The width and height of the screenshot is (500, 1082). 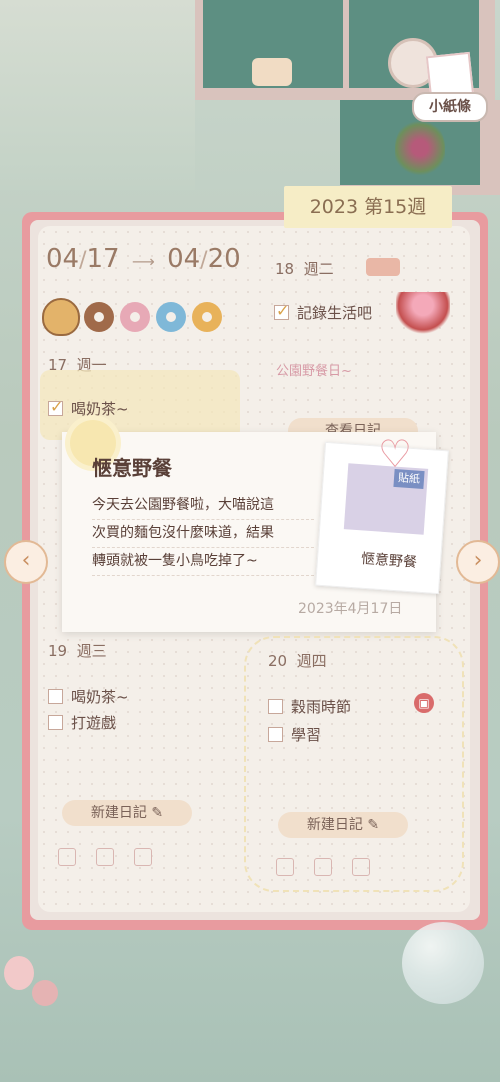 I want to click on gift-icon: ▣, so click(x=424, y=703).